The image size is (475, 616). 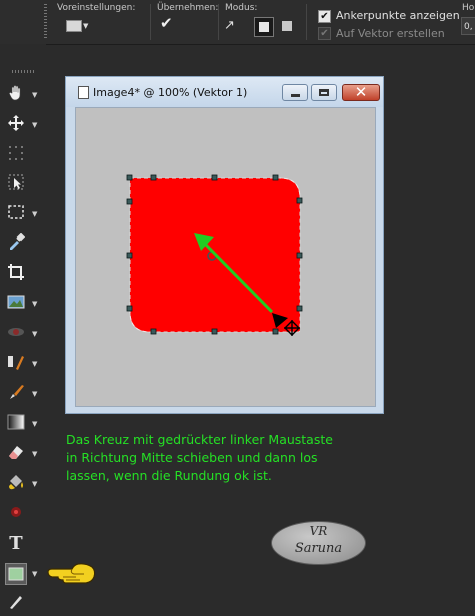 What do you see at coordinates (96, 8) in the screenshot?
I see `presets-label: Voreinstellungen:` at bounding box center [96, 8].